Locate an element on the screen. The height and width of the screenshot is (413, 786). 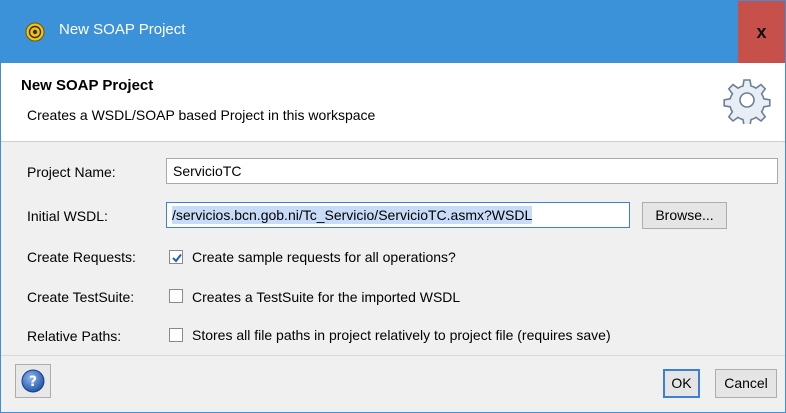
title-bar: New SOAP Project x is located at coordinates (393, 32).